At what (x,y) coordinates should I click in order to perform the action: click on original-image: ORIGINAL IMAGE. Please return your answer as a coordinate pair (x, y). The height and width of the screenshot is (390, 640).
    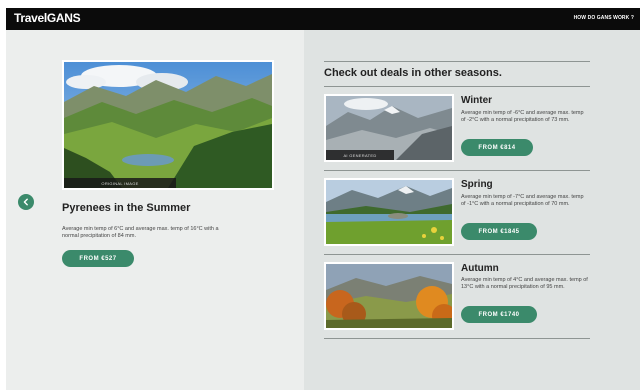
    Looking at the image, I should click on (168, 125).